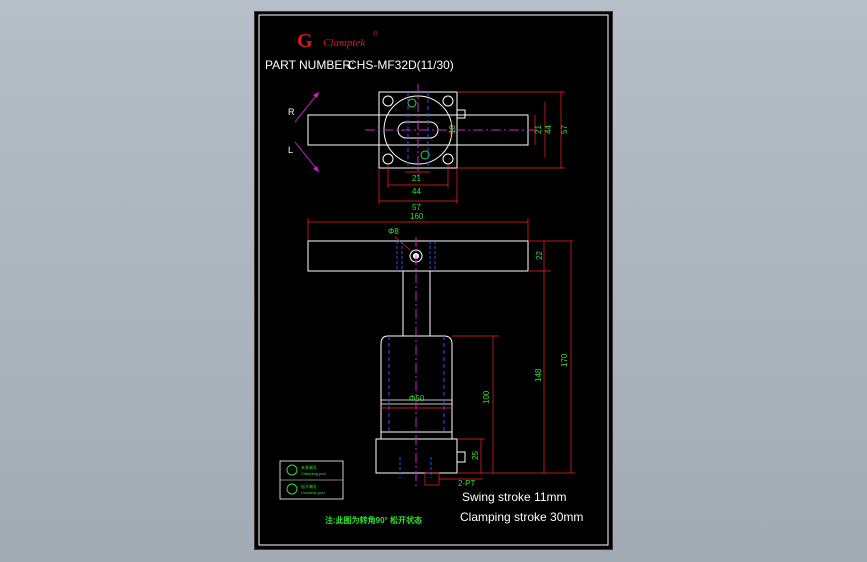 The image size is (867, 562). Describe the element at coordinates (309, 65) in the screenshot. I see `part-number-label: PART NUMBER:` at that location.